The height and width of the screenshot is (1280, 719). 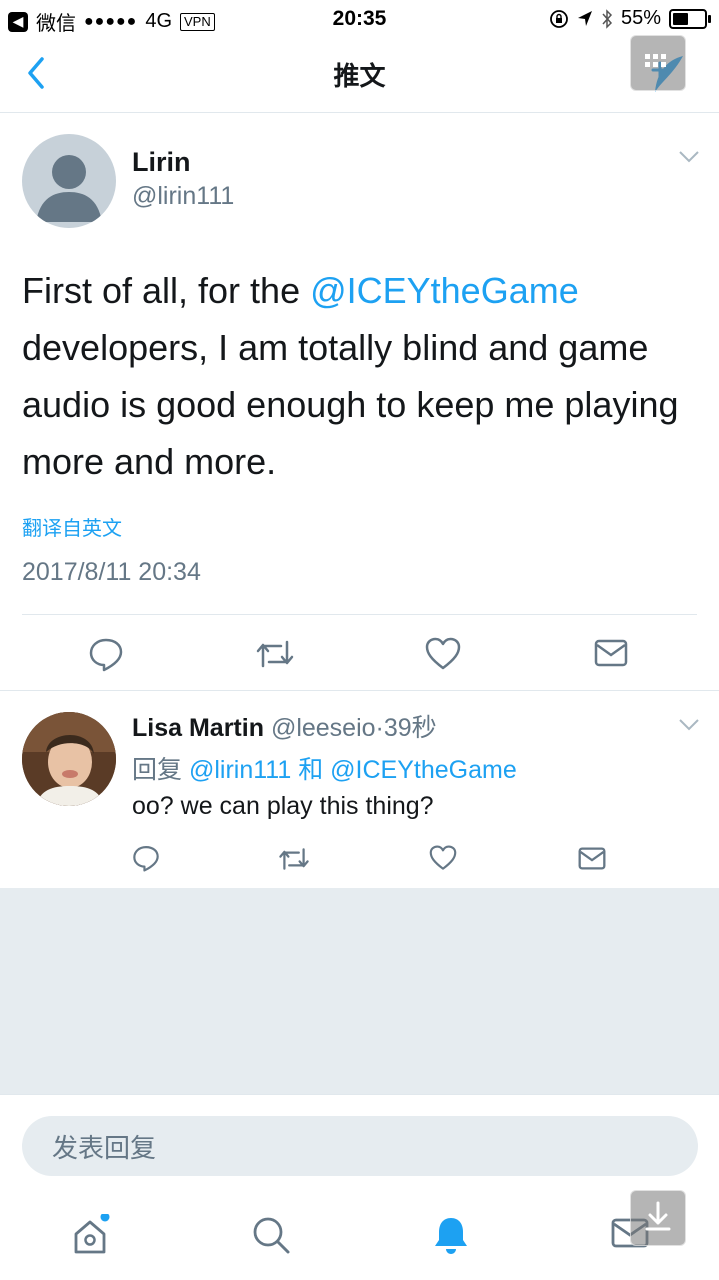 I want to click on reply-like-button, so click(x=443, y=860).